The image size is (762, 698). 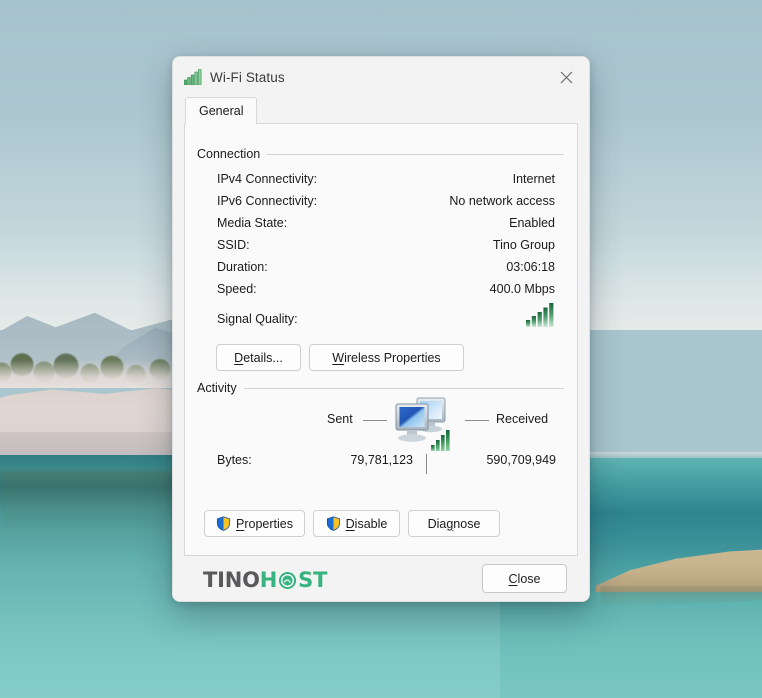 I want to click on activity-group-label: Activity, so click(x=220, y=388).